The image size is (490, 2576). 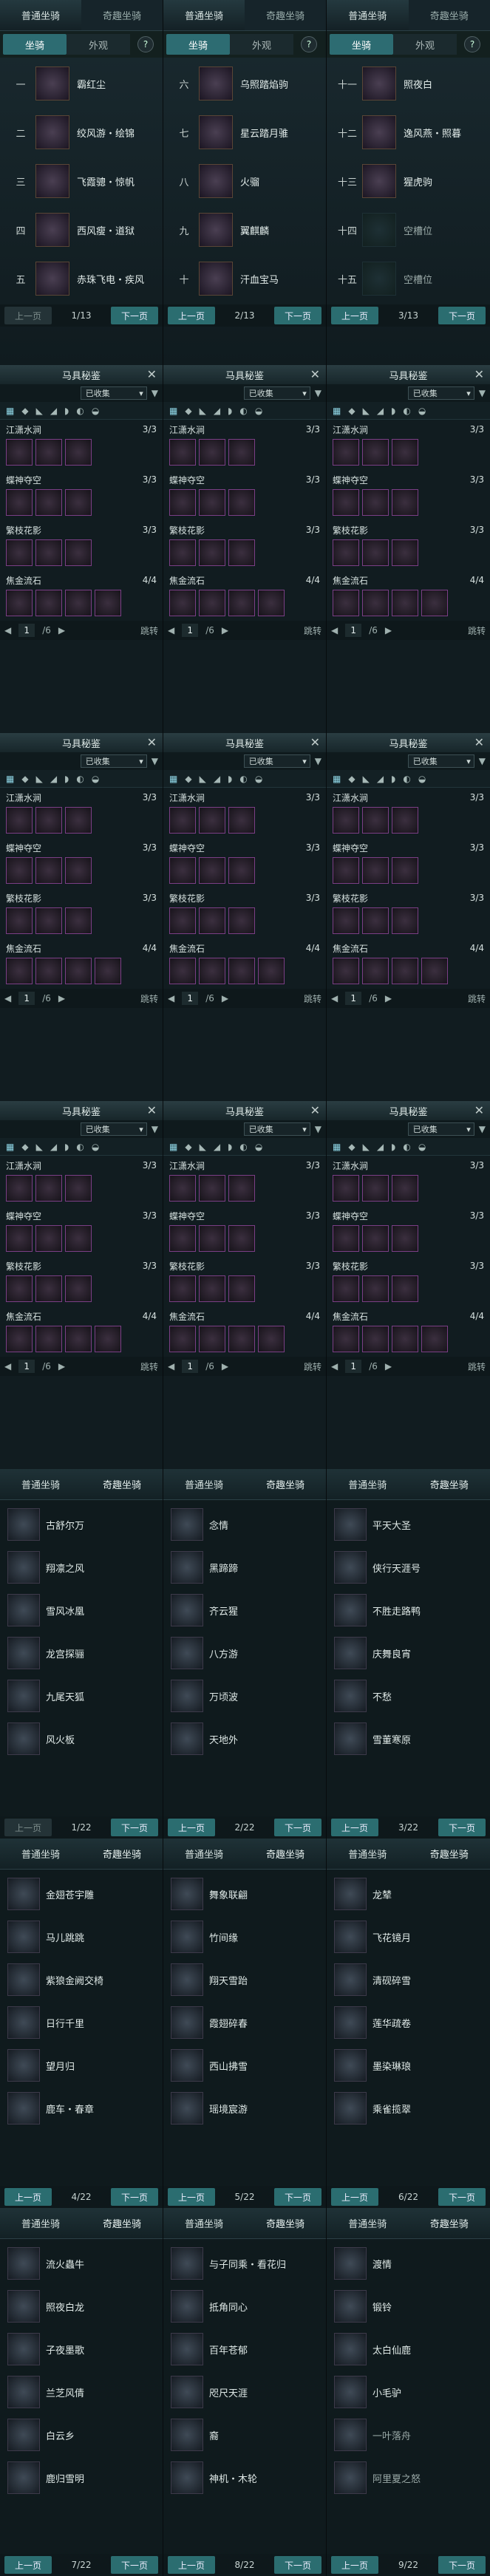 What do you see at coordinates (334, 1366) in the screenshot?
I see `prev-arrow-icon: ◀` at bounding box center [334, 1366].